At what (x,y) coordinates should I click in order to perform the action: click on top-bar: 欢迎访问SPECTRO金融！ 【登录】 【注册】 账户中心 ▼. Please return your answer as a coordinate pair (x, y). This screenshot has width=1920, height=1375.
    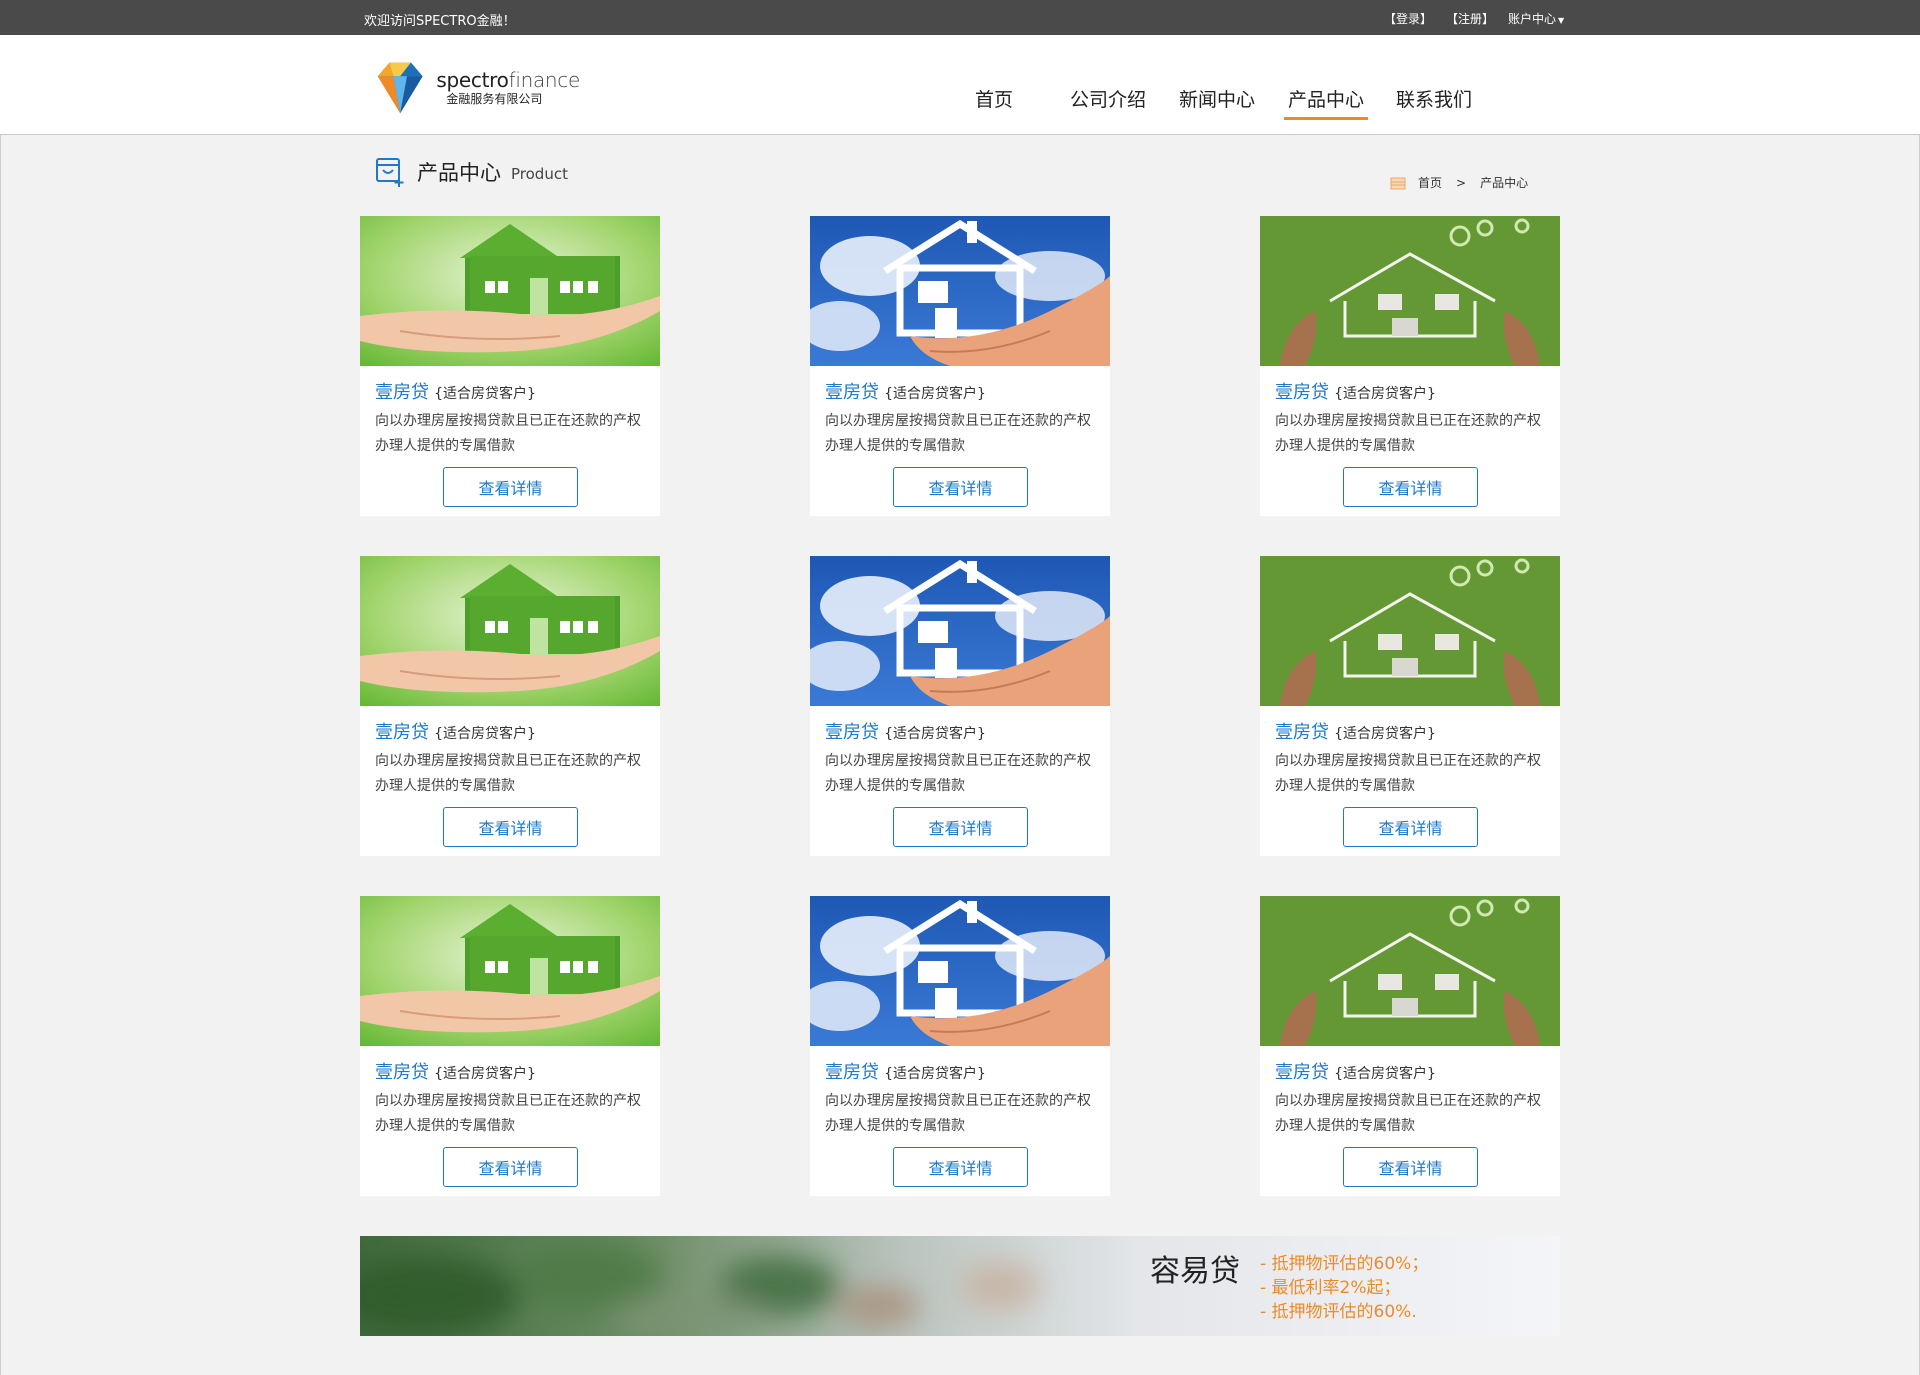
    Looking at the image, I should click on (960, 17).